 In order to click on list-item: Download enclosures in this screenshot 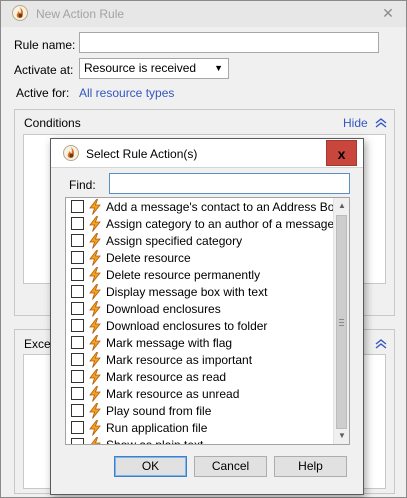, I will do `click(200, 308)`.